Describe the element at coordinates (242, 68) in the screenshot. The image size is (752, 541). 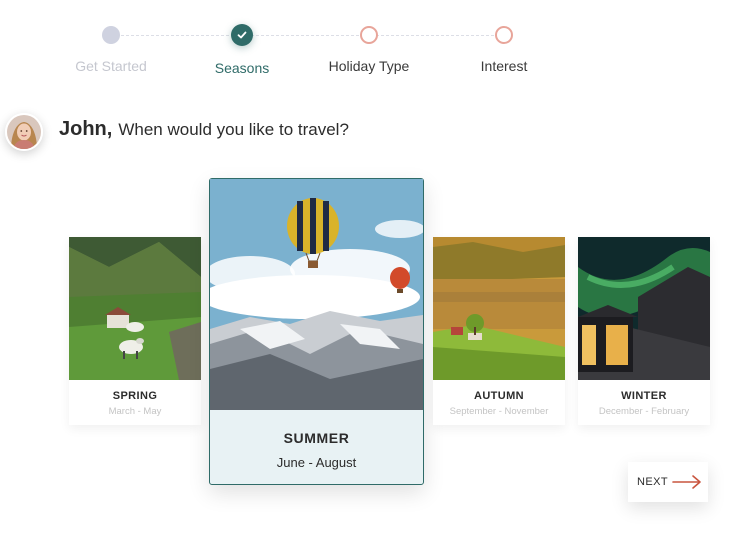
I see `step-label: Seasons` at that location.